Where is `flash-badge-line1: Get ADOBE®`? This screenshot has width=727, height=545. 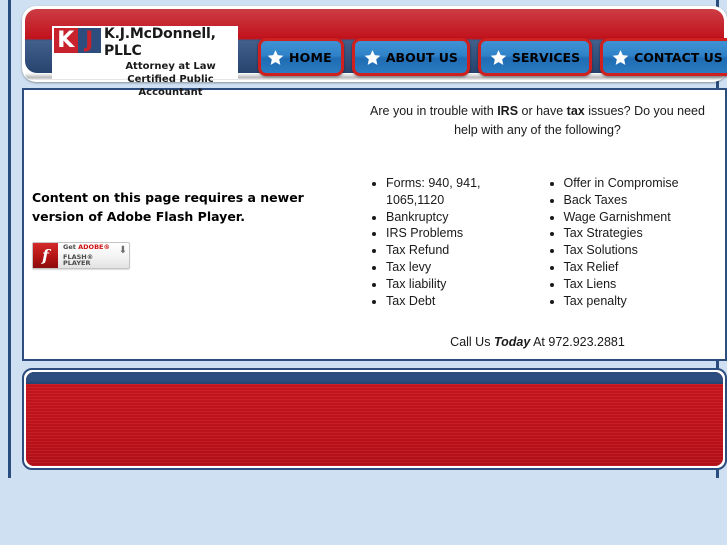 flash-badge-line1: Get ADOBE® is located at coordinates (90, 247).